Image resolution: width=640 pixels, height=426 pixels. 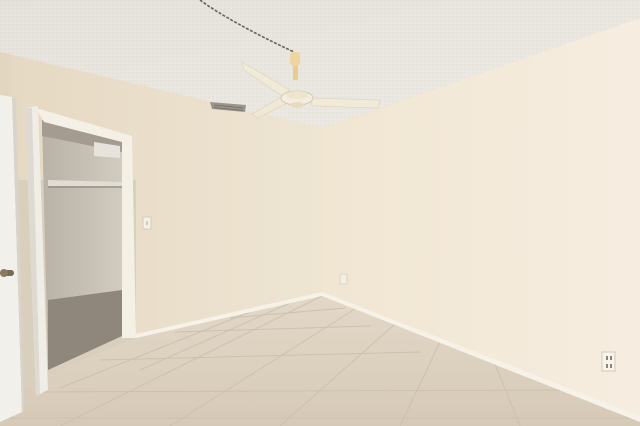 What do you see at coordinates (608, 361) in the screenshot?
I see `wall-outlet-icon` at bounding box center [608, 361].